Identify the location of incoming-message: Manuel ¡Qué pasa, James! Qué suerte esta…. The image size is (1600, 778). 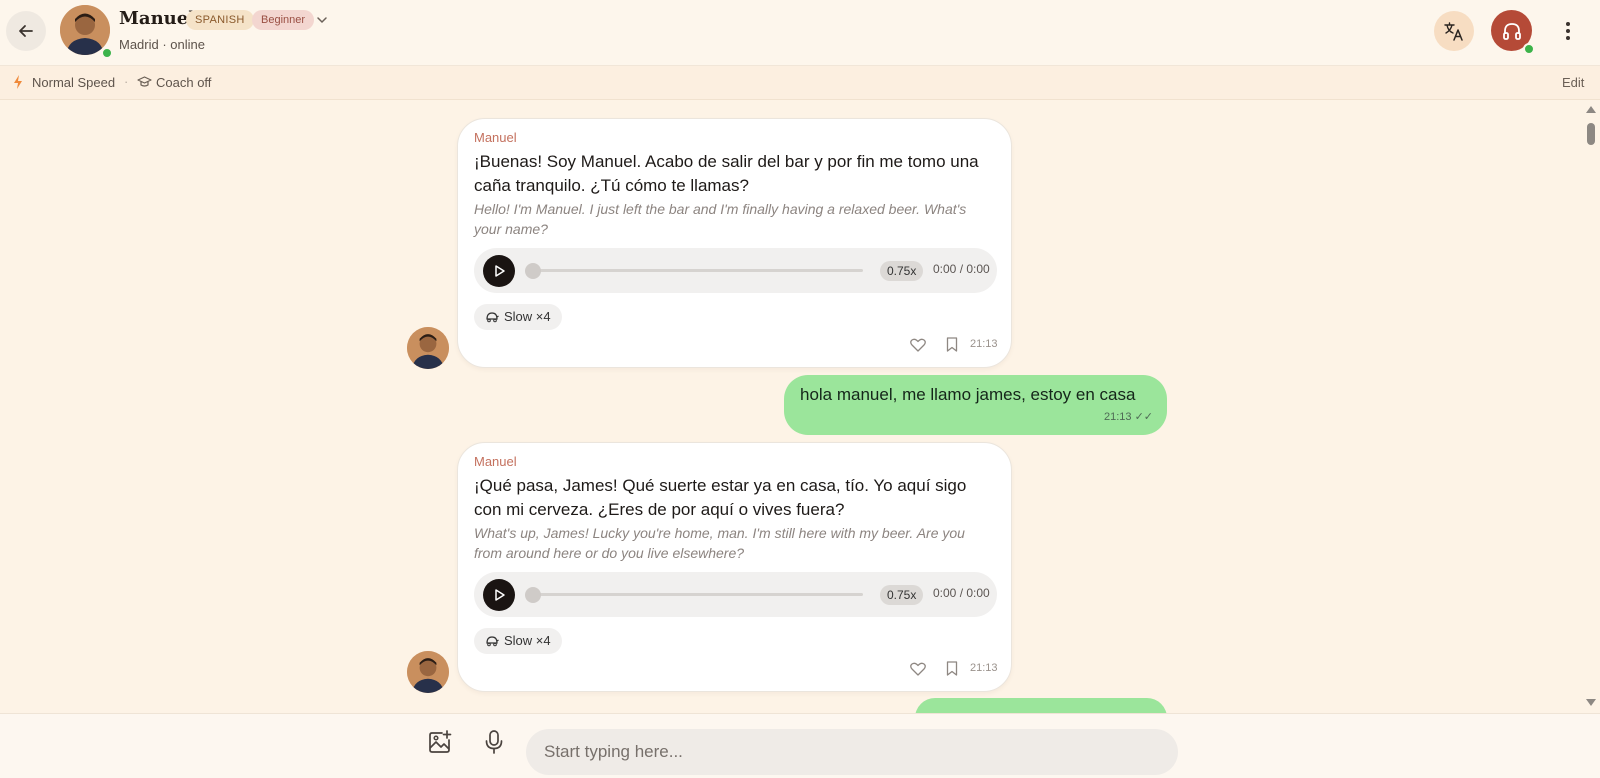
(734, 567).